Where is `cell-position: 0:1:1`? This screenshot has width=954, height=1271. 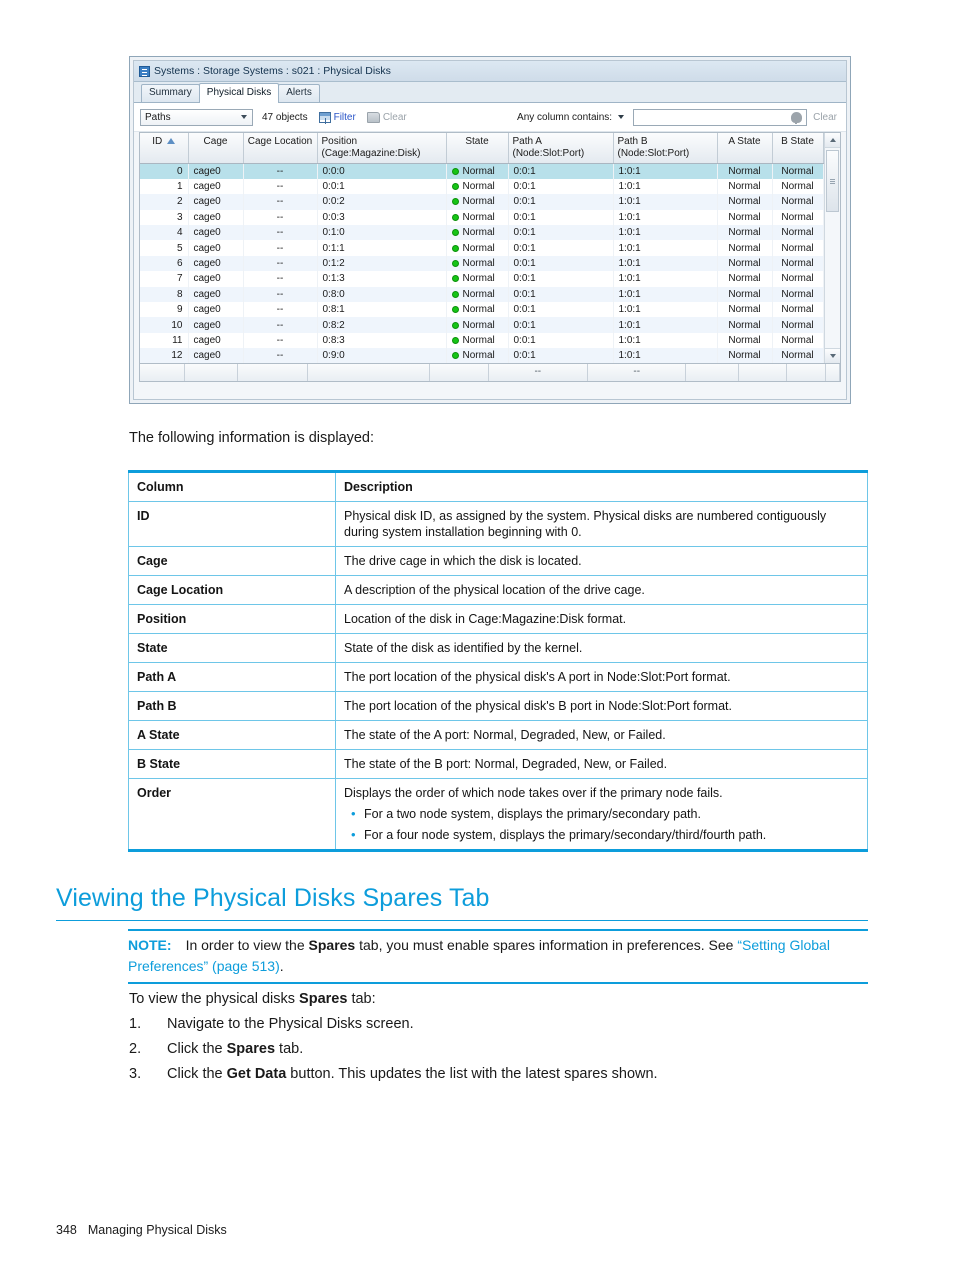 cell-position: 0:1:1 is located at coordinates (382, 248).